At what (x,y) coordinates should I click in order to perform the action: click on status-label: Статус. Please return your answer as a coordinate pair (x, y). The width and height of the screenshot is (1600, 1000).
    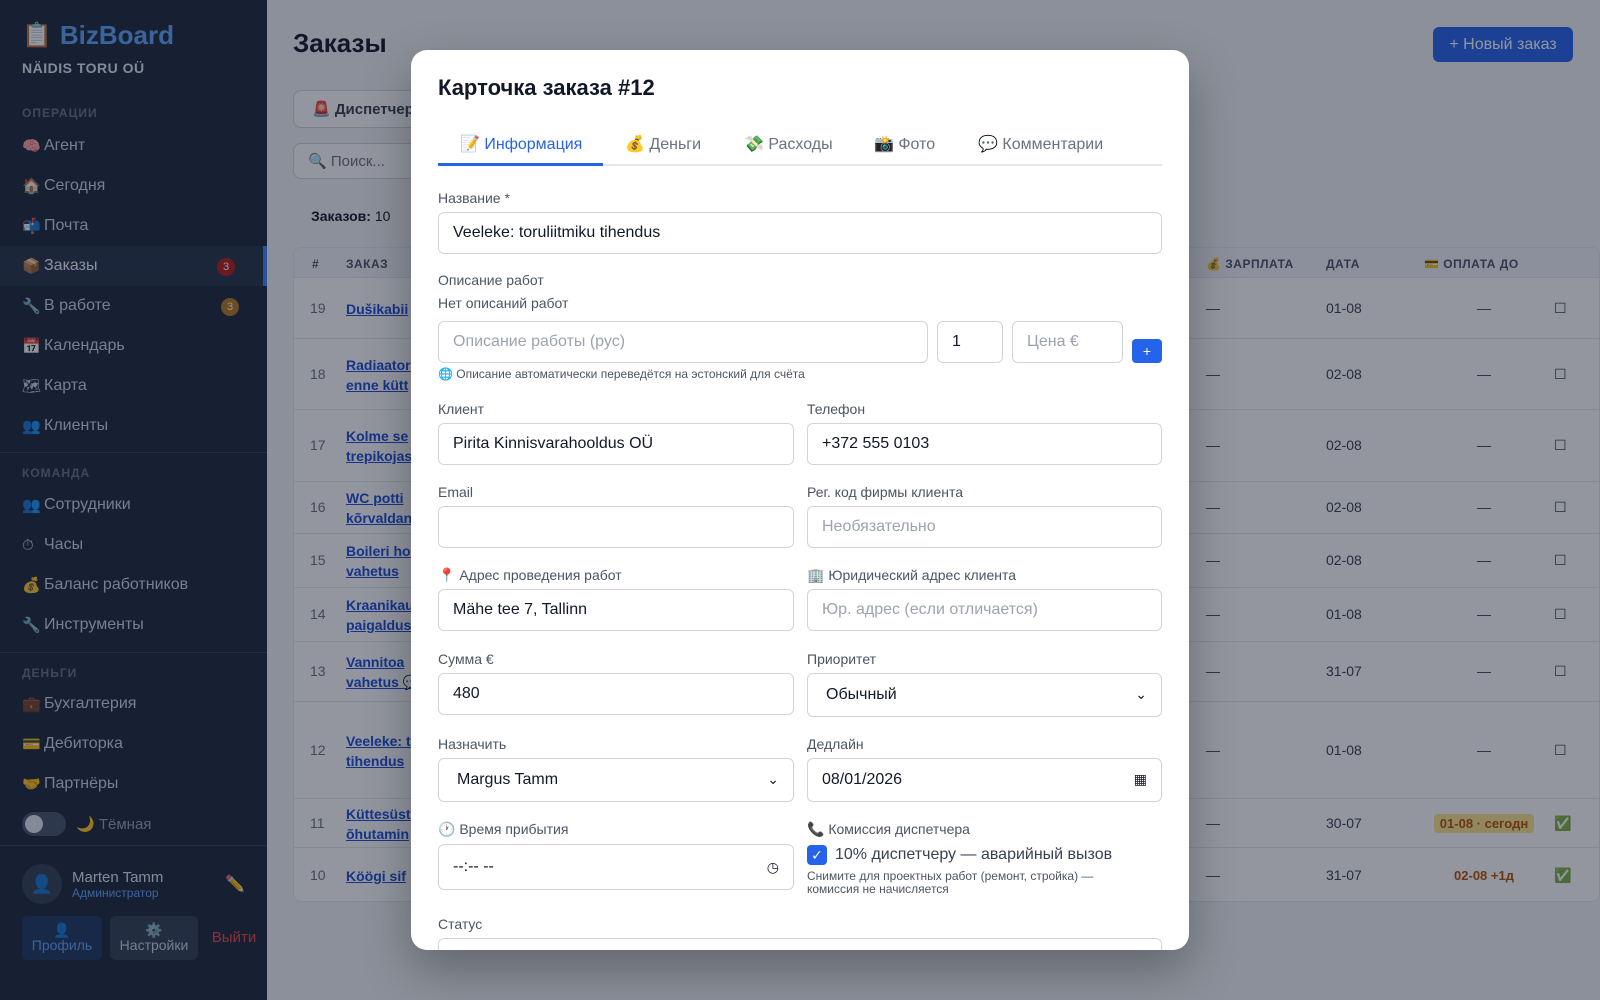
    Looking at the image, I should click on (460, 924).